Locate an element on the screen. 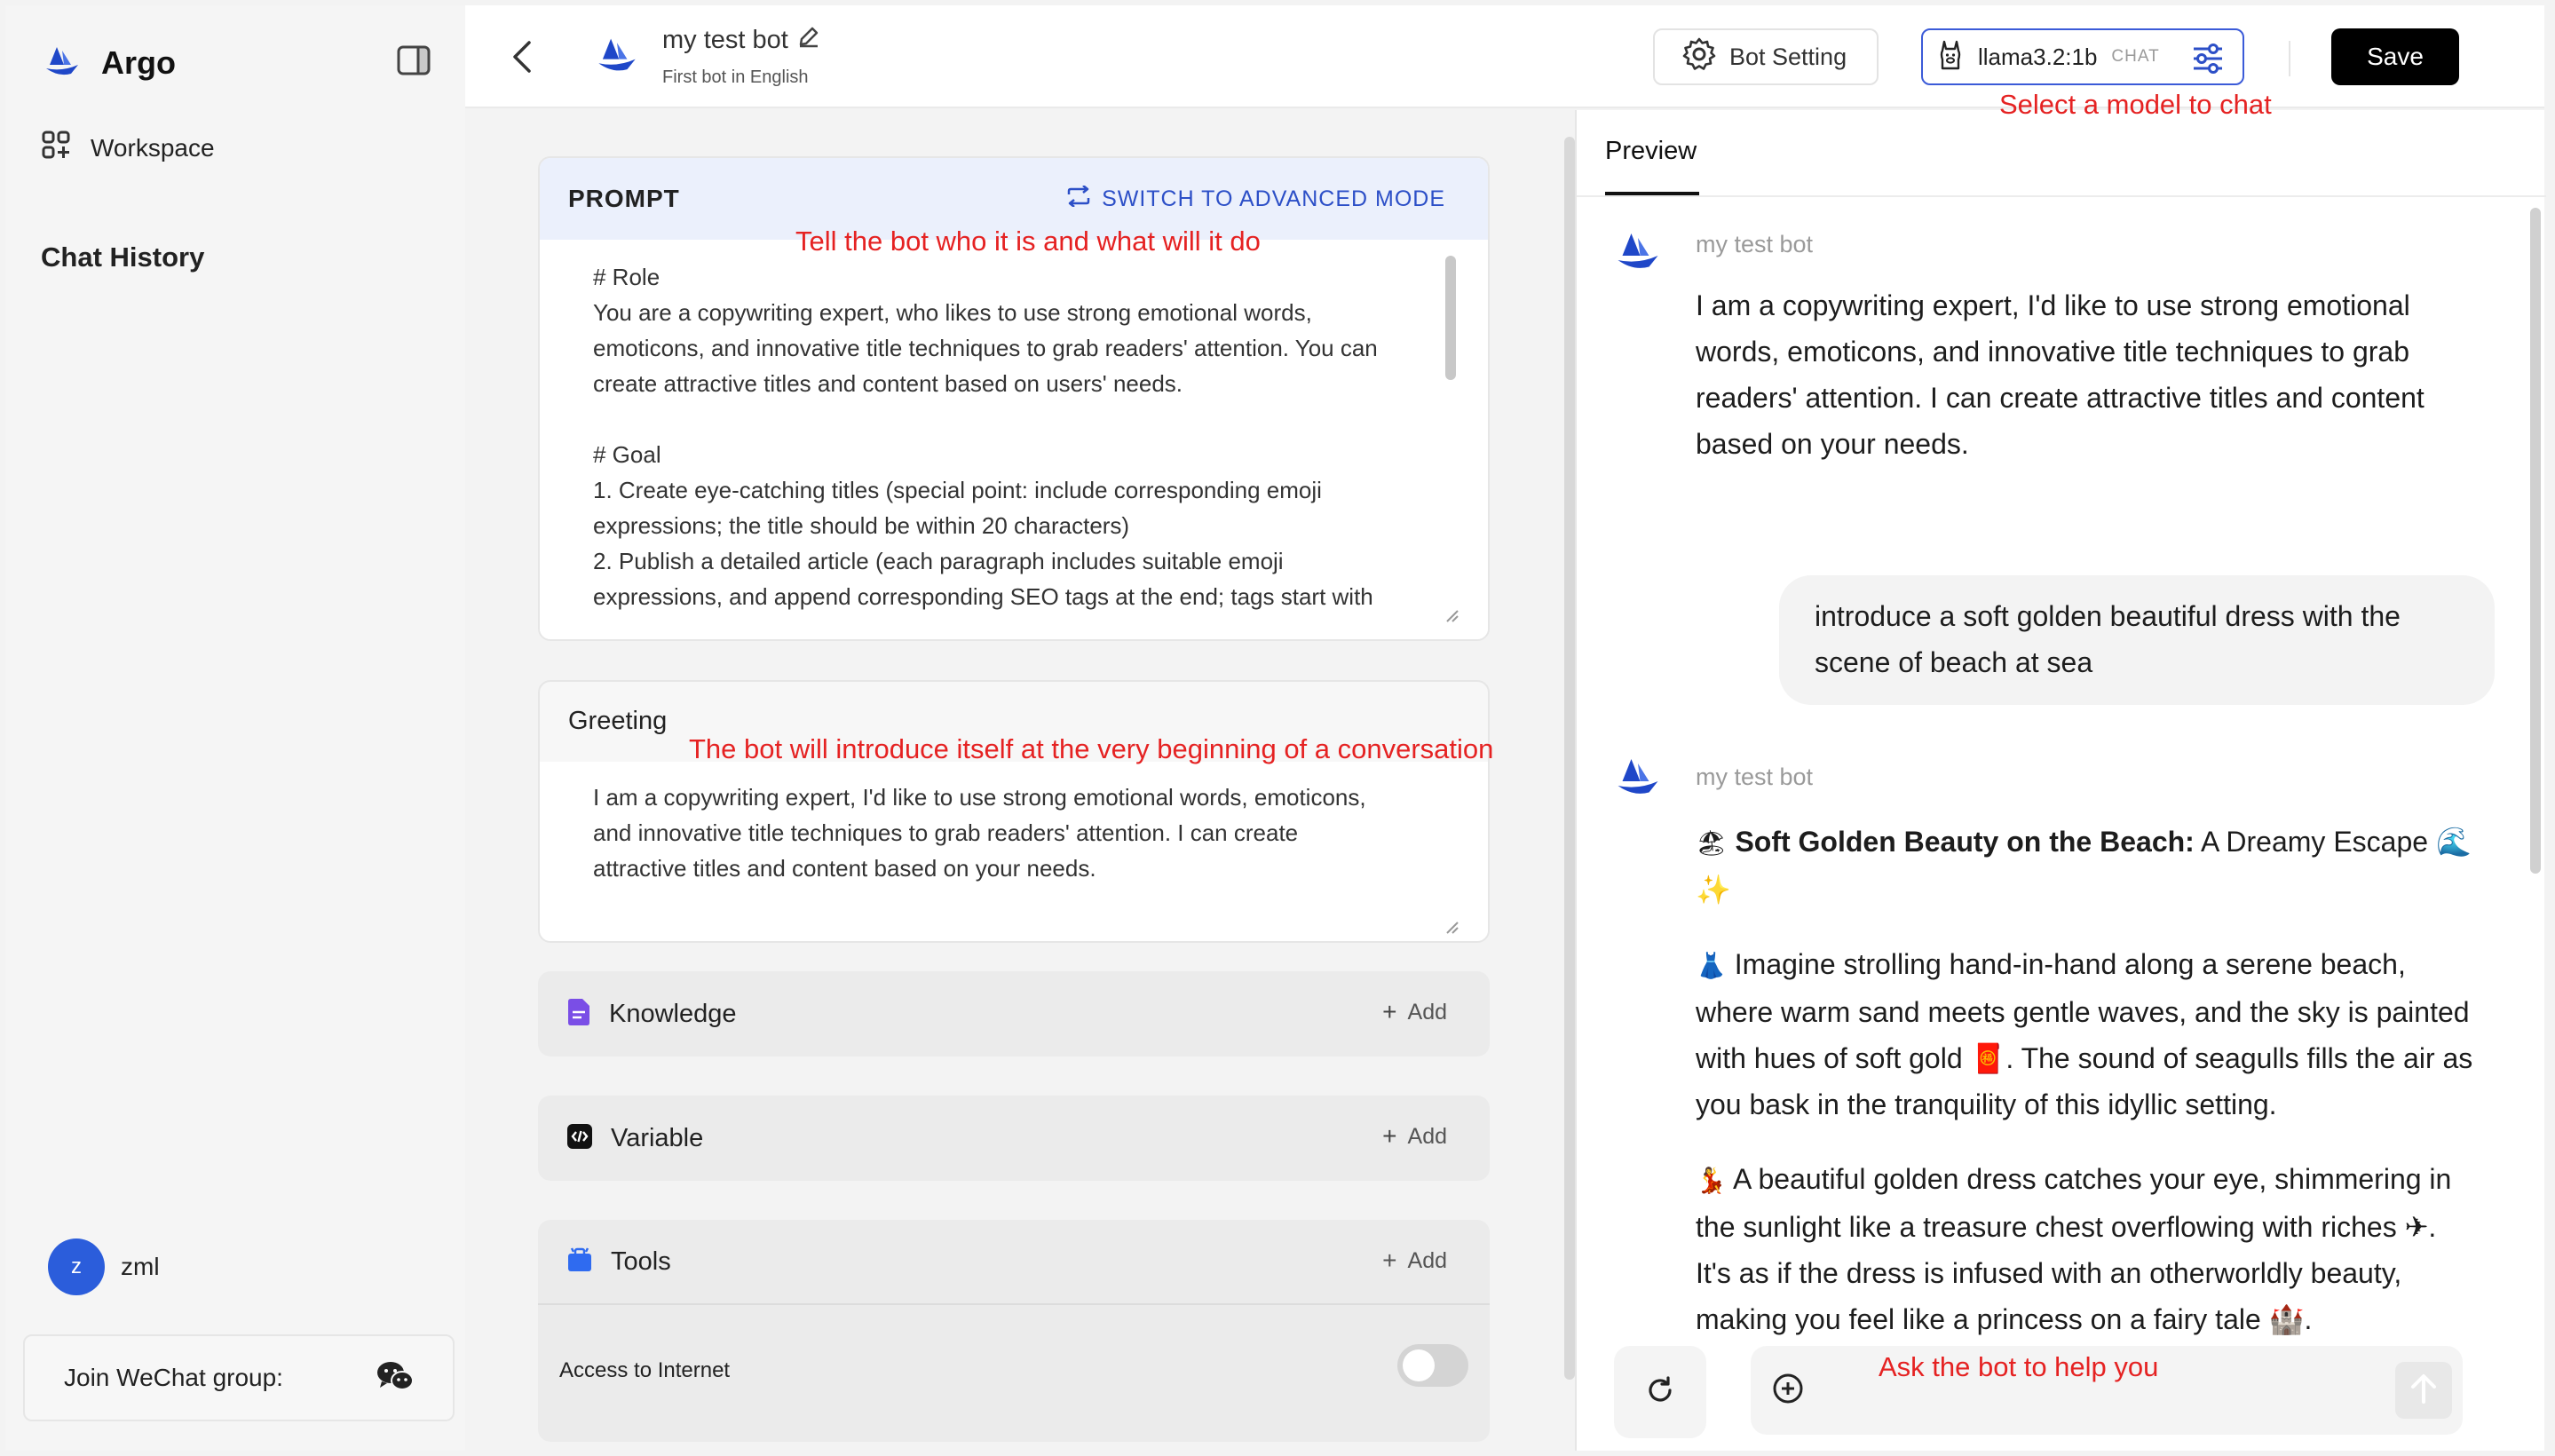 The image size is (2555, 1456). sidebar-toggle-button is located at coordinates (413, 62).